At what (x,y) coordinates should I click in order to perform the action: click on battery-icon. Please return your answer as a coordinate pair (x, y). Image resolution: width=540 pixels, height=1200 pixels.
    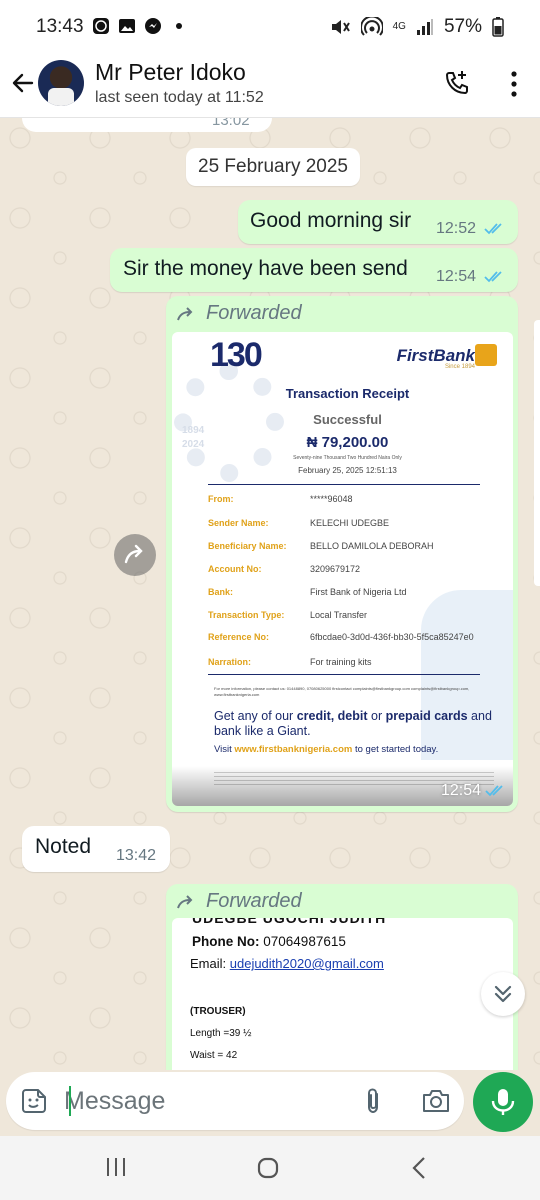
    Looking at the image, I should click on (498, 27).